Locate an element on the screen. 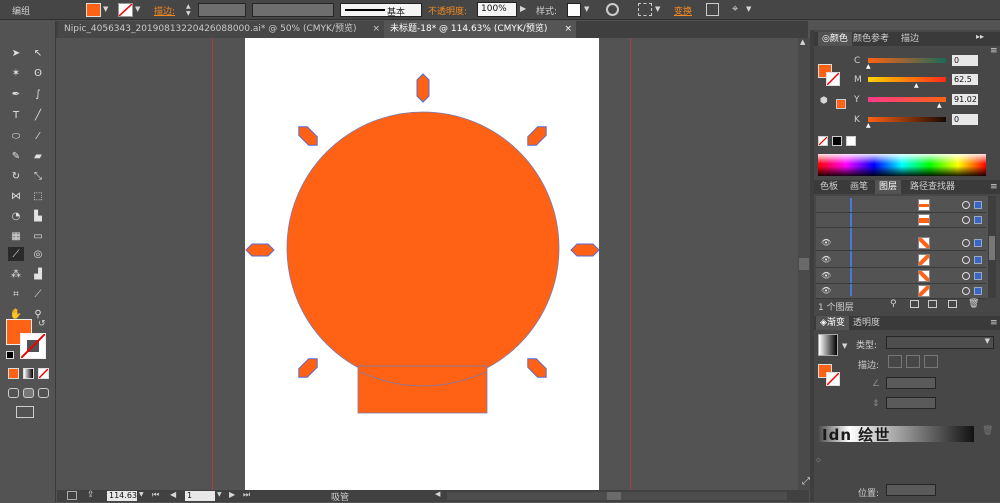  tab-gradient: ◈渐变 is located at coordinates (832, 323).